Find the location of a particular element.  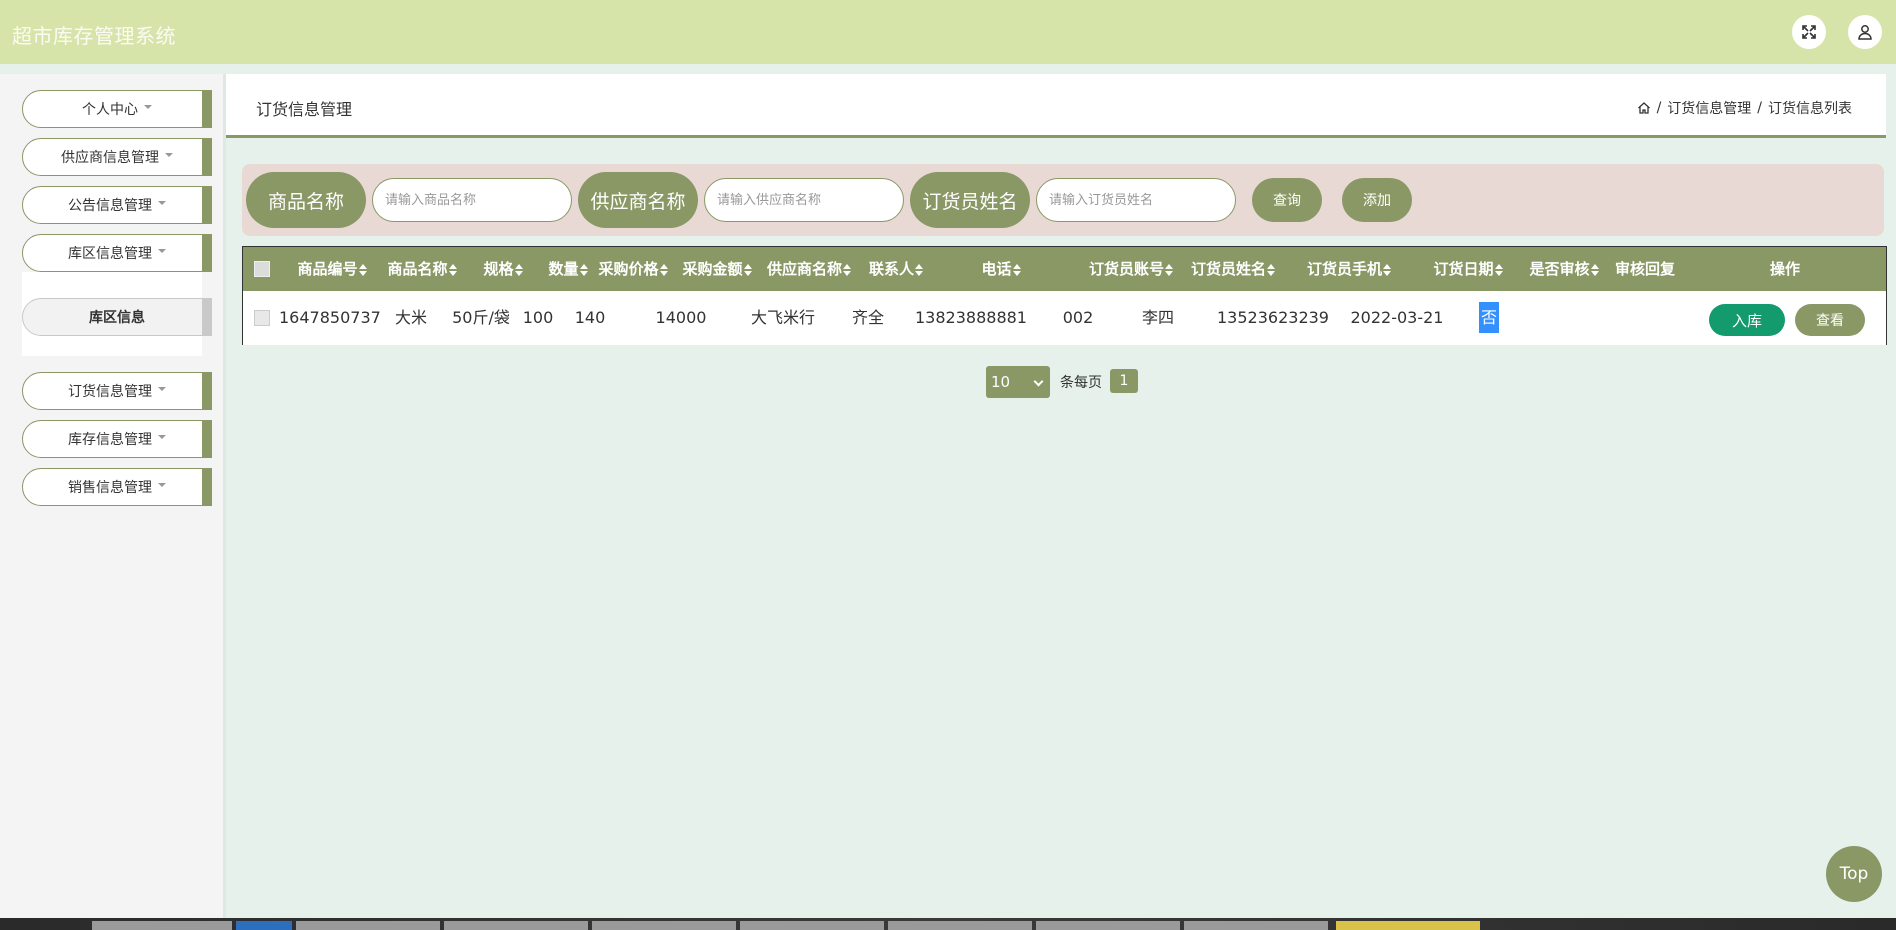

sidebar-subitem-warehouse-info: 库区信息 is located at coordinates (117, 317).